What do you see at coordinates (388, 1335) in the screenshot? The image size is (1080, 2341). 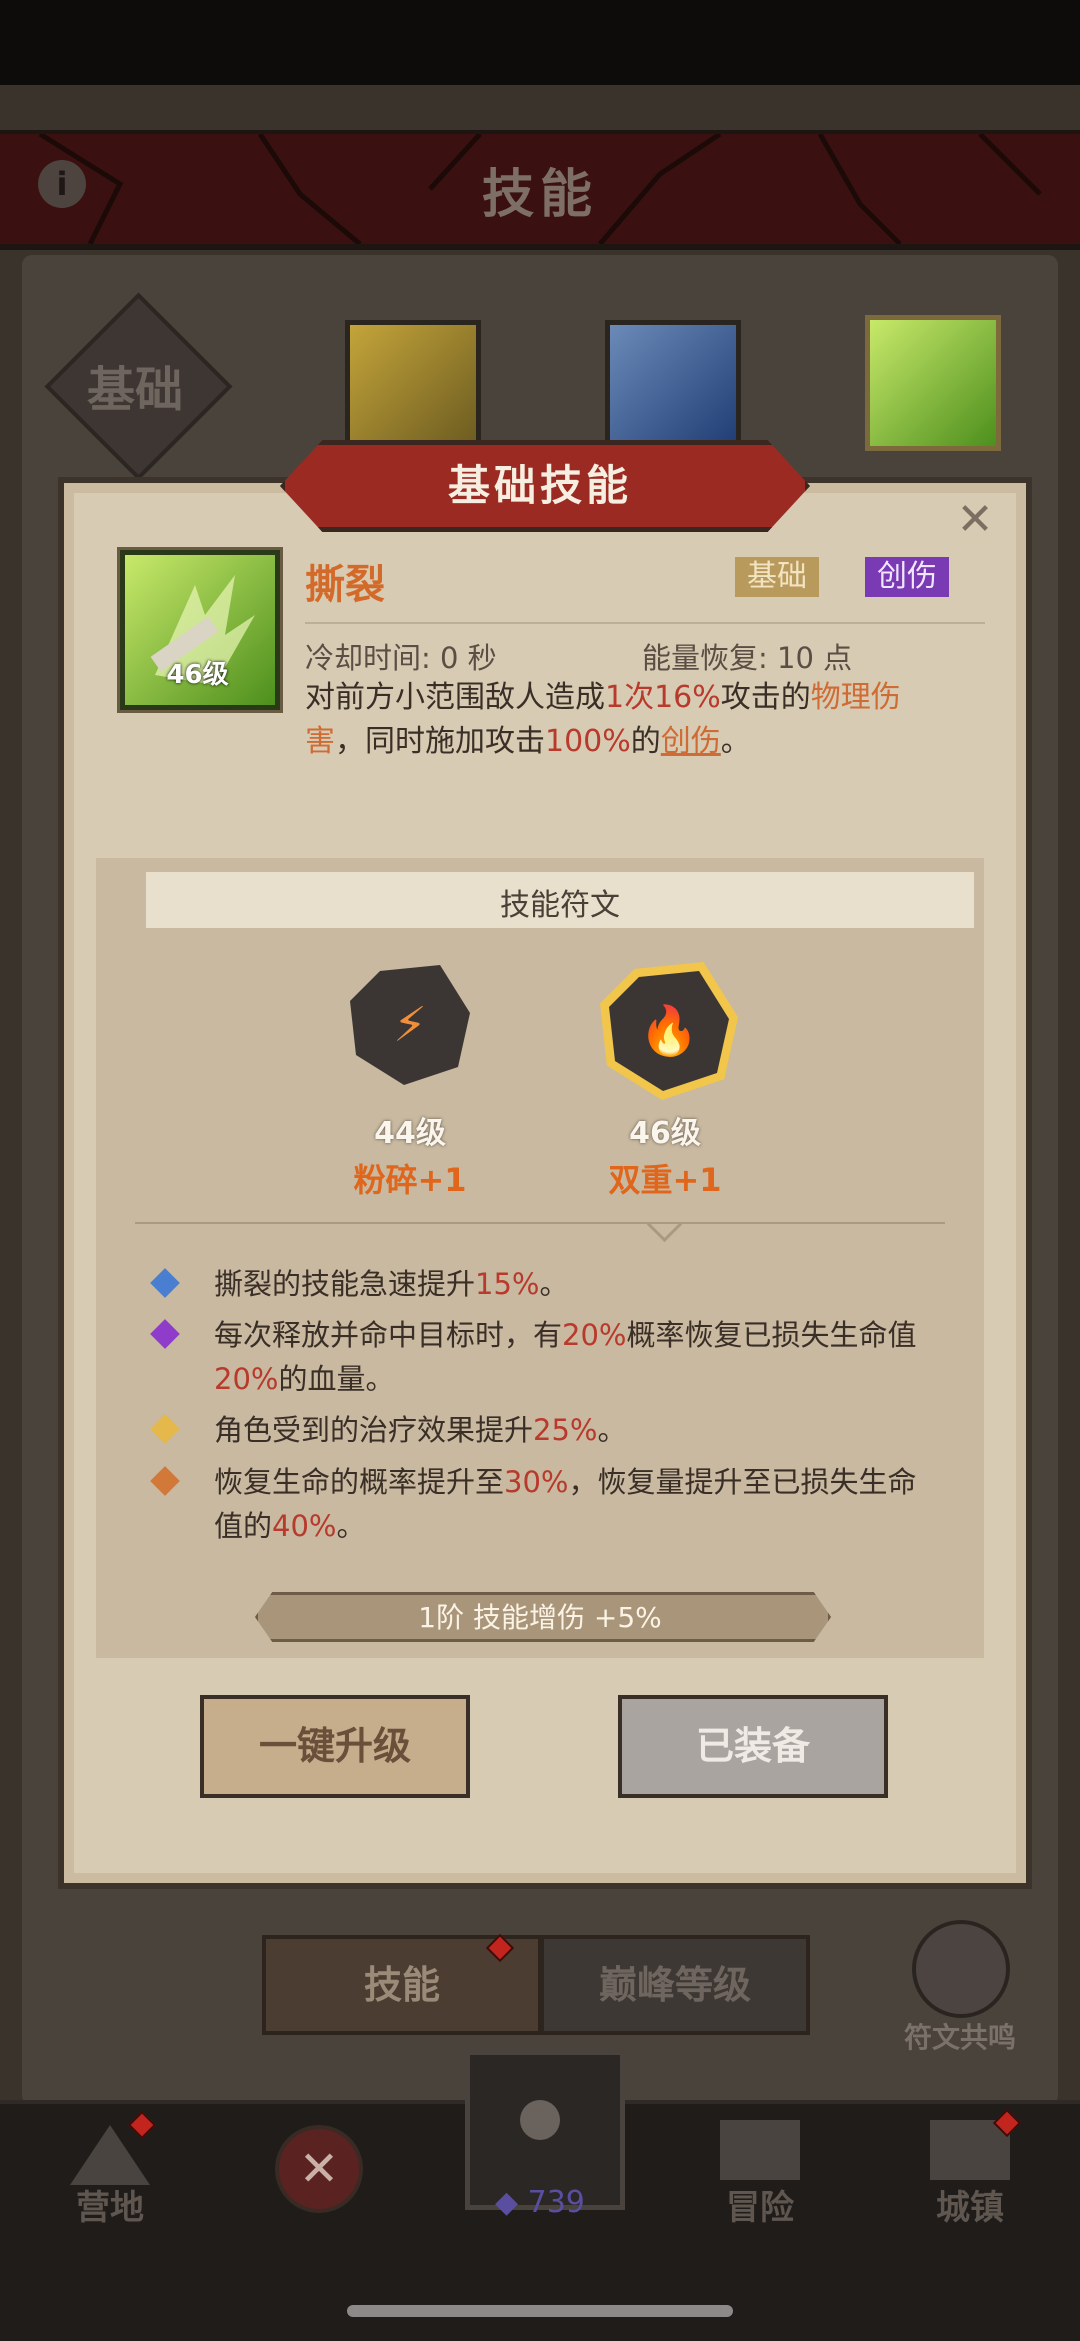 I see `bonus-part: 每次释放并命中目标时，有` at bounding box center [388, 1335].